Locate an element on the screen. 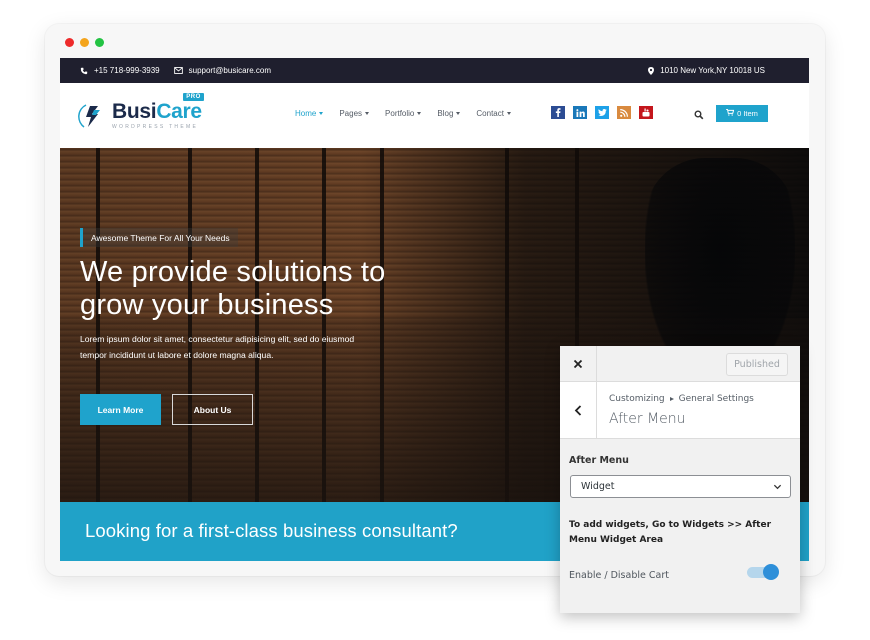 The height and width of the screenshot is (640, 870). nav-label: Portfolio is located at coordinates (400, 113).